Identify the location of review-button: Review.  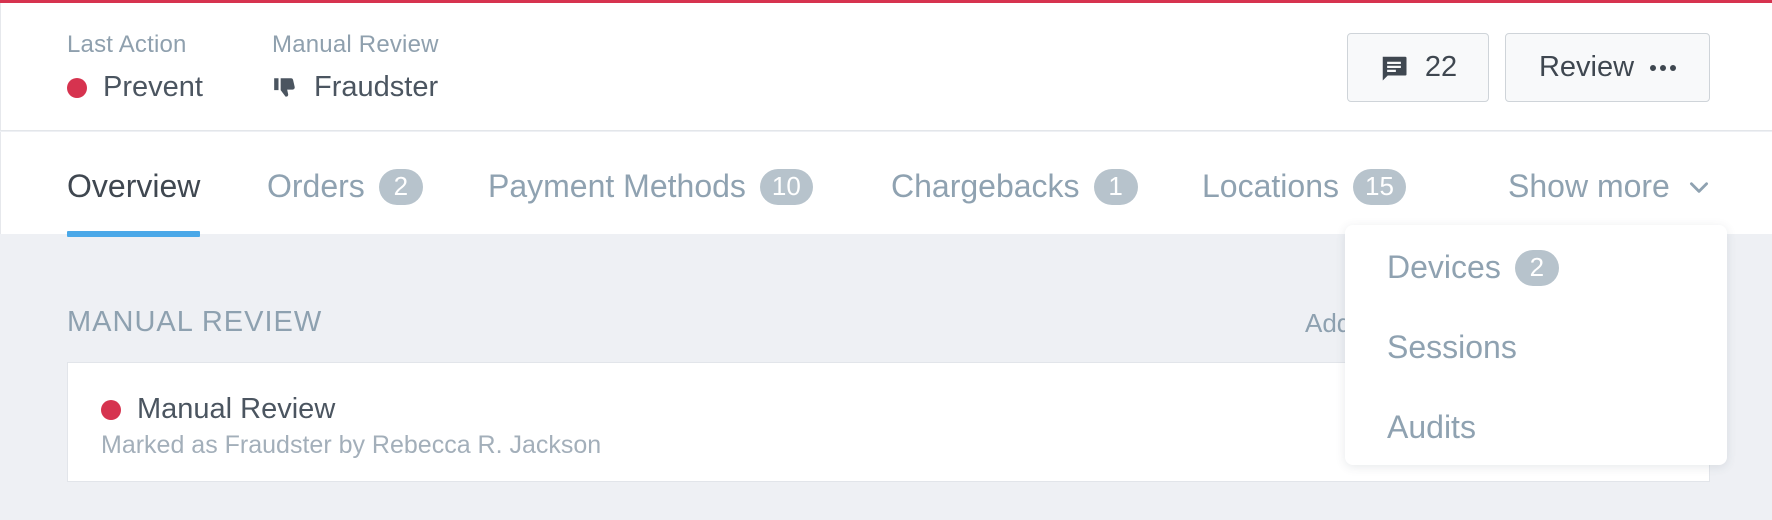
(1607, 67).